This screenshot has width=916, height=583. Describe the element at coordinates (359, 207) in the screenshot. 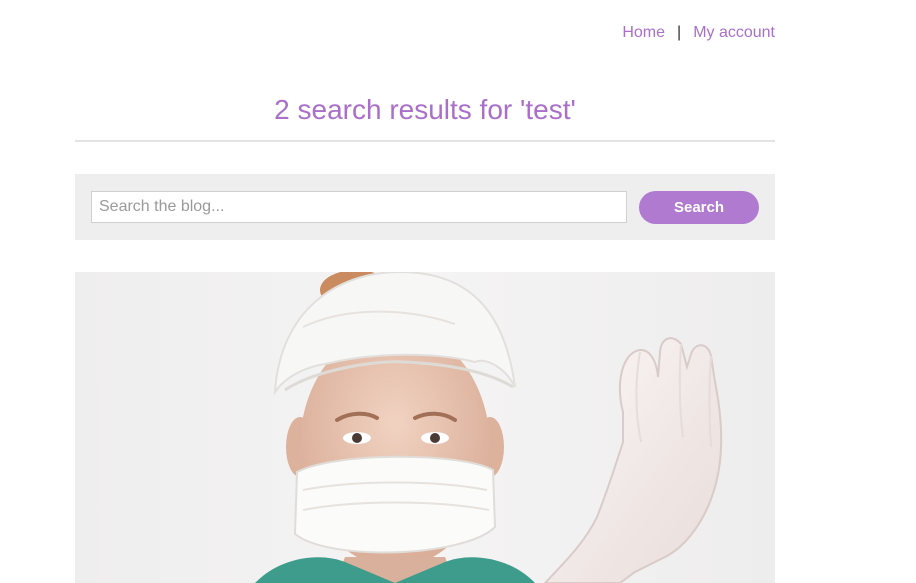

I see `blog-search-input` at that location.